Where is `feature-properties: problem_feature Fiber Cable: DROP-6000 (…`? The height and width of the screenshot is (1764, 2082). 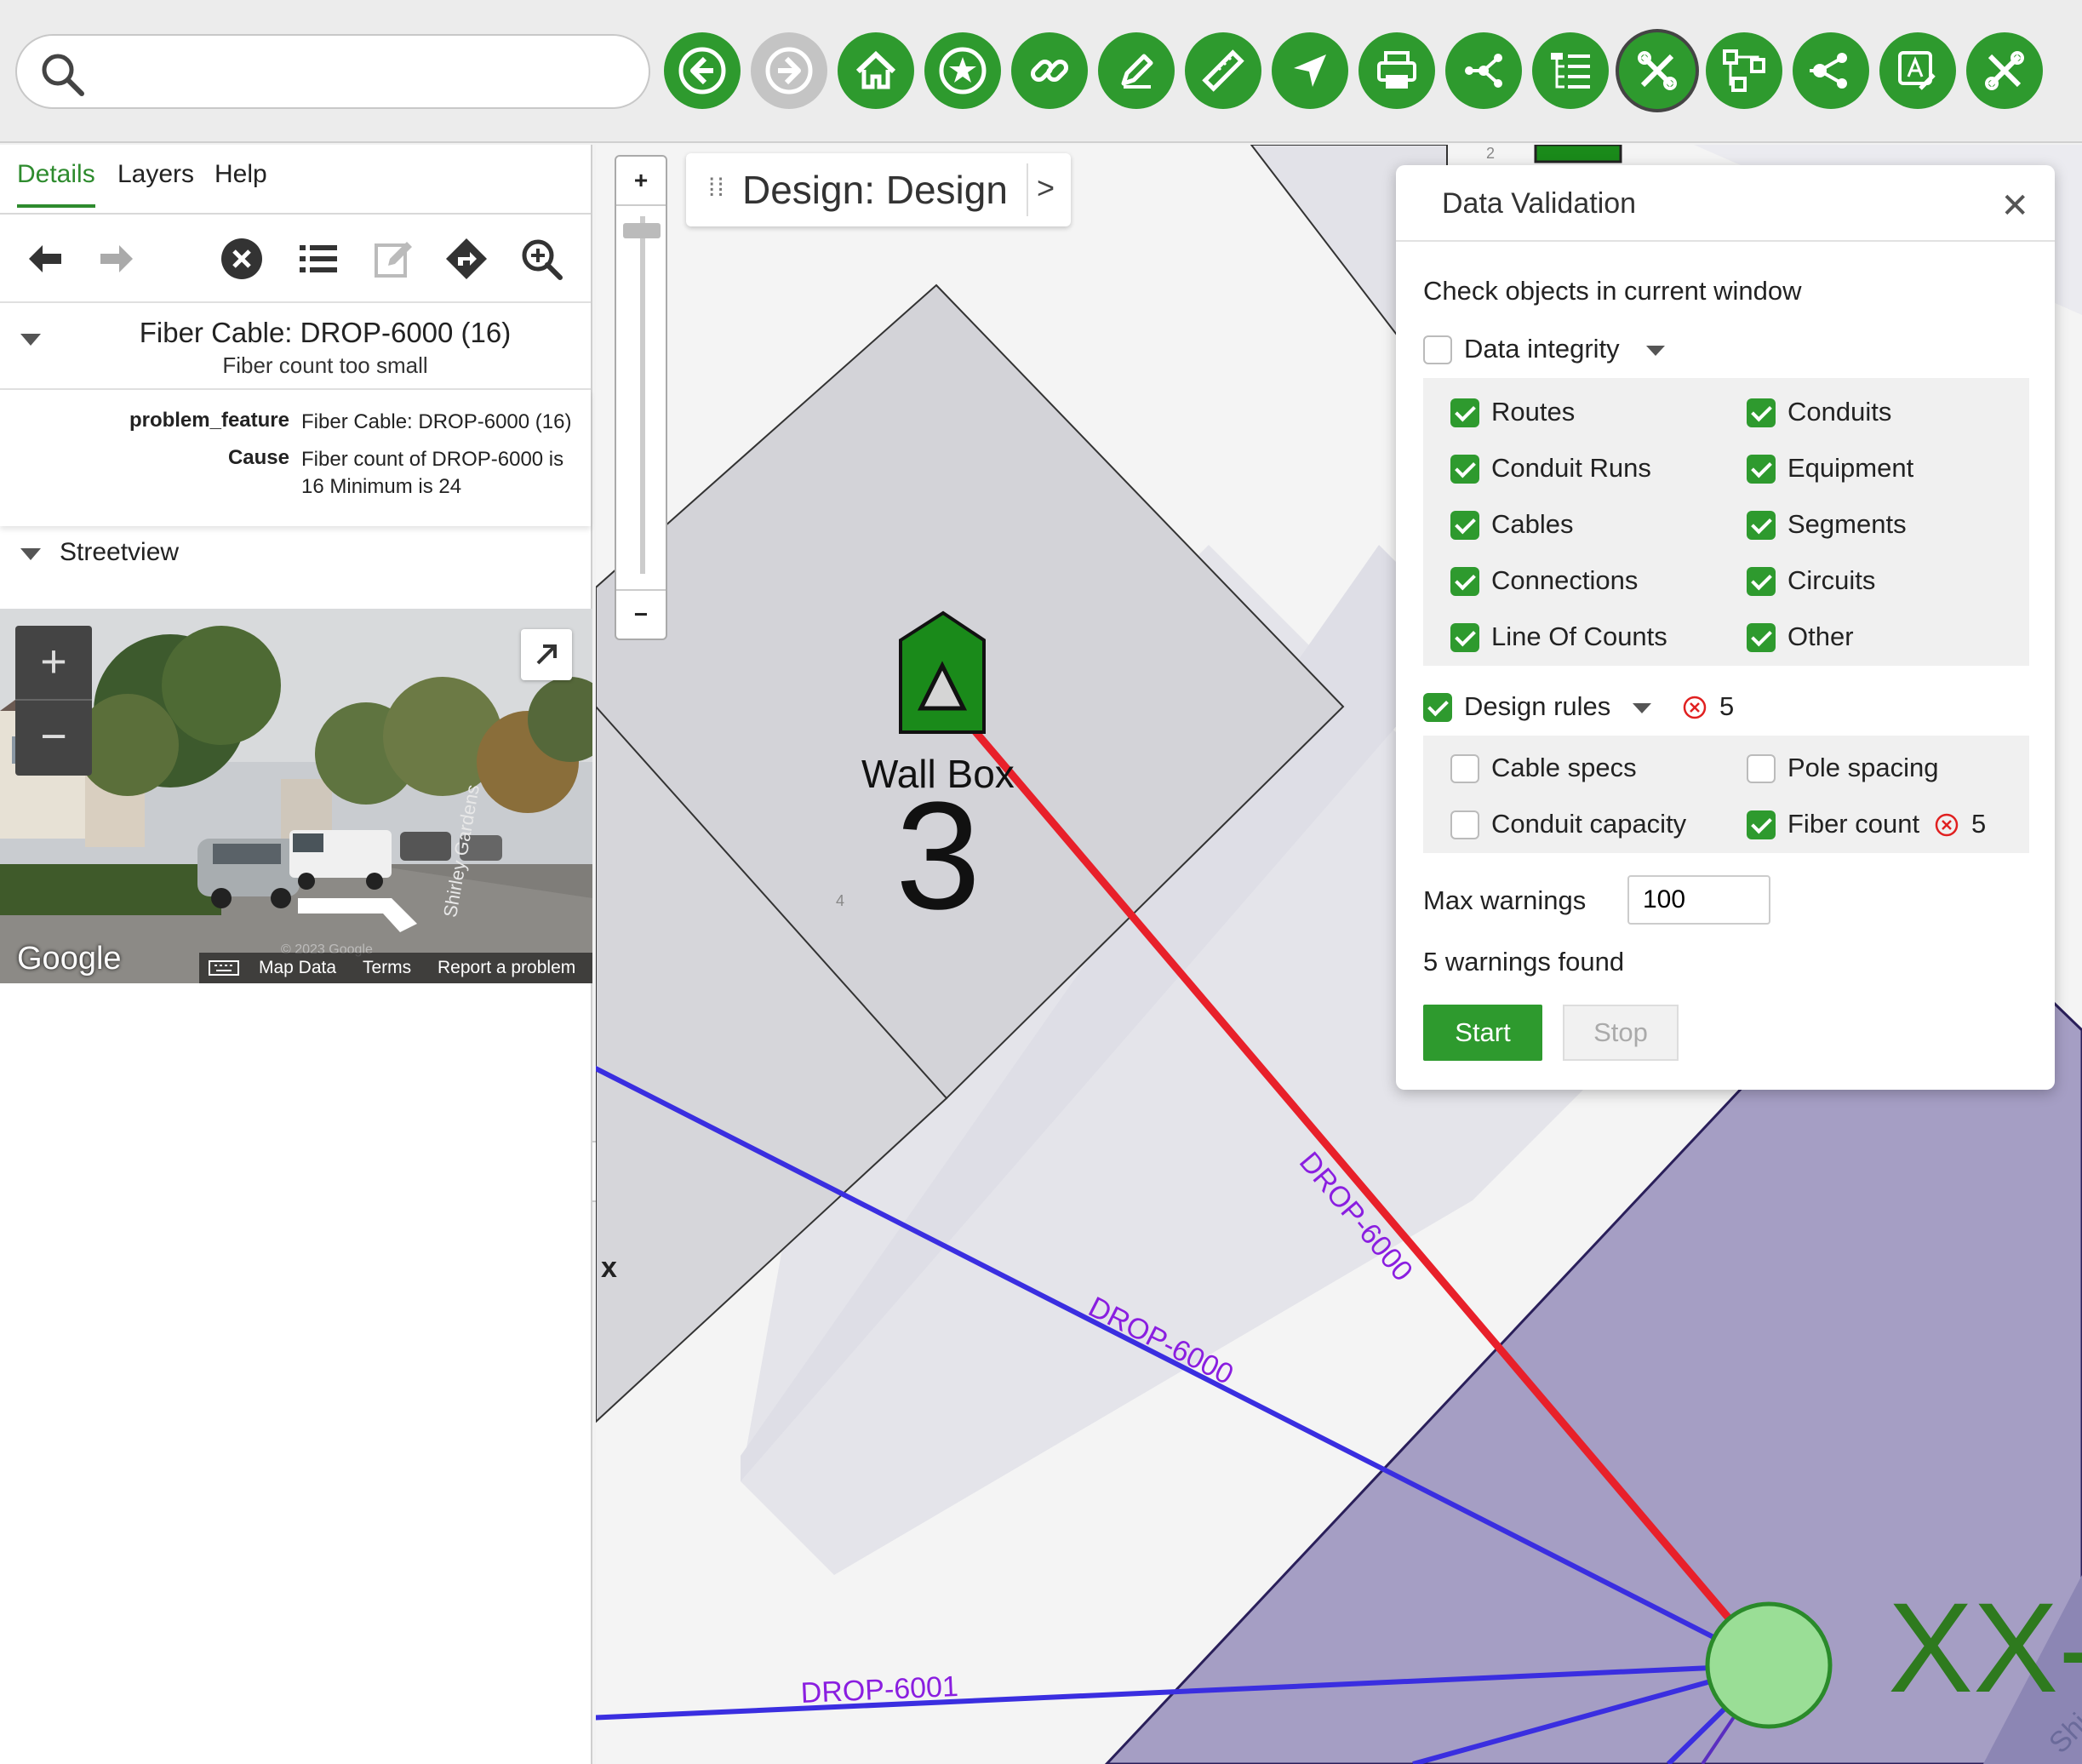 feature-properties: problem_feature Fiber Cable: DROP-6000 (… is located at coordinates (295, 458).